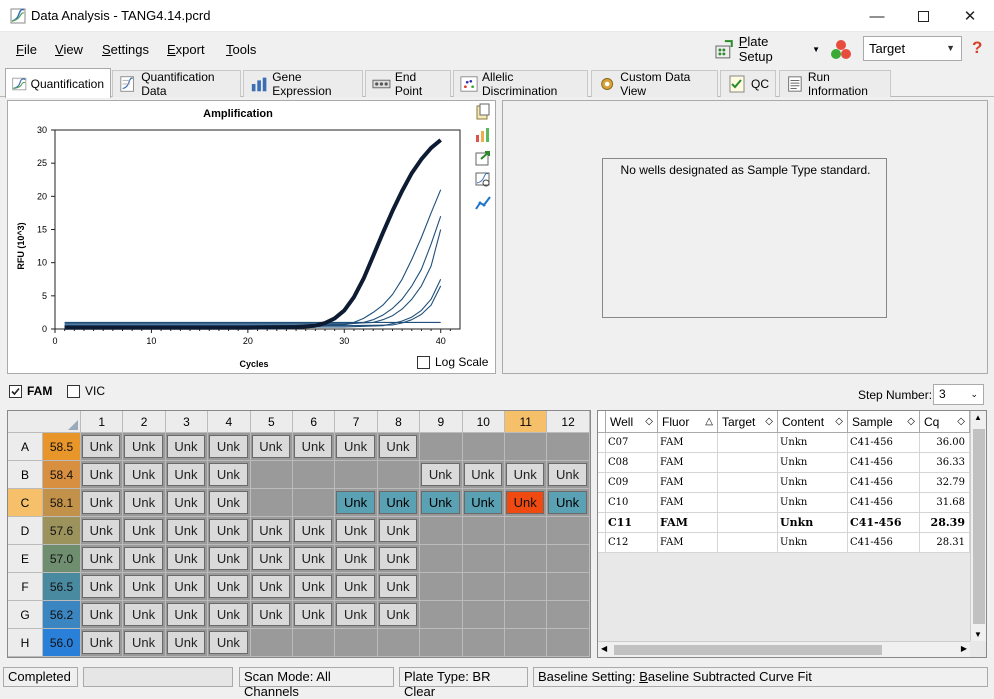  I want to click on well-button-G6: Unk, so click(313, 614).